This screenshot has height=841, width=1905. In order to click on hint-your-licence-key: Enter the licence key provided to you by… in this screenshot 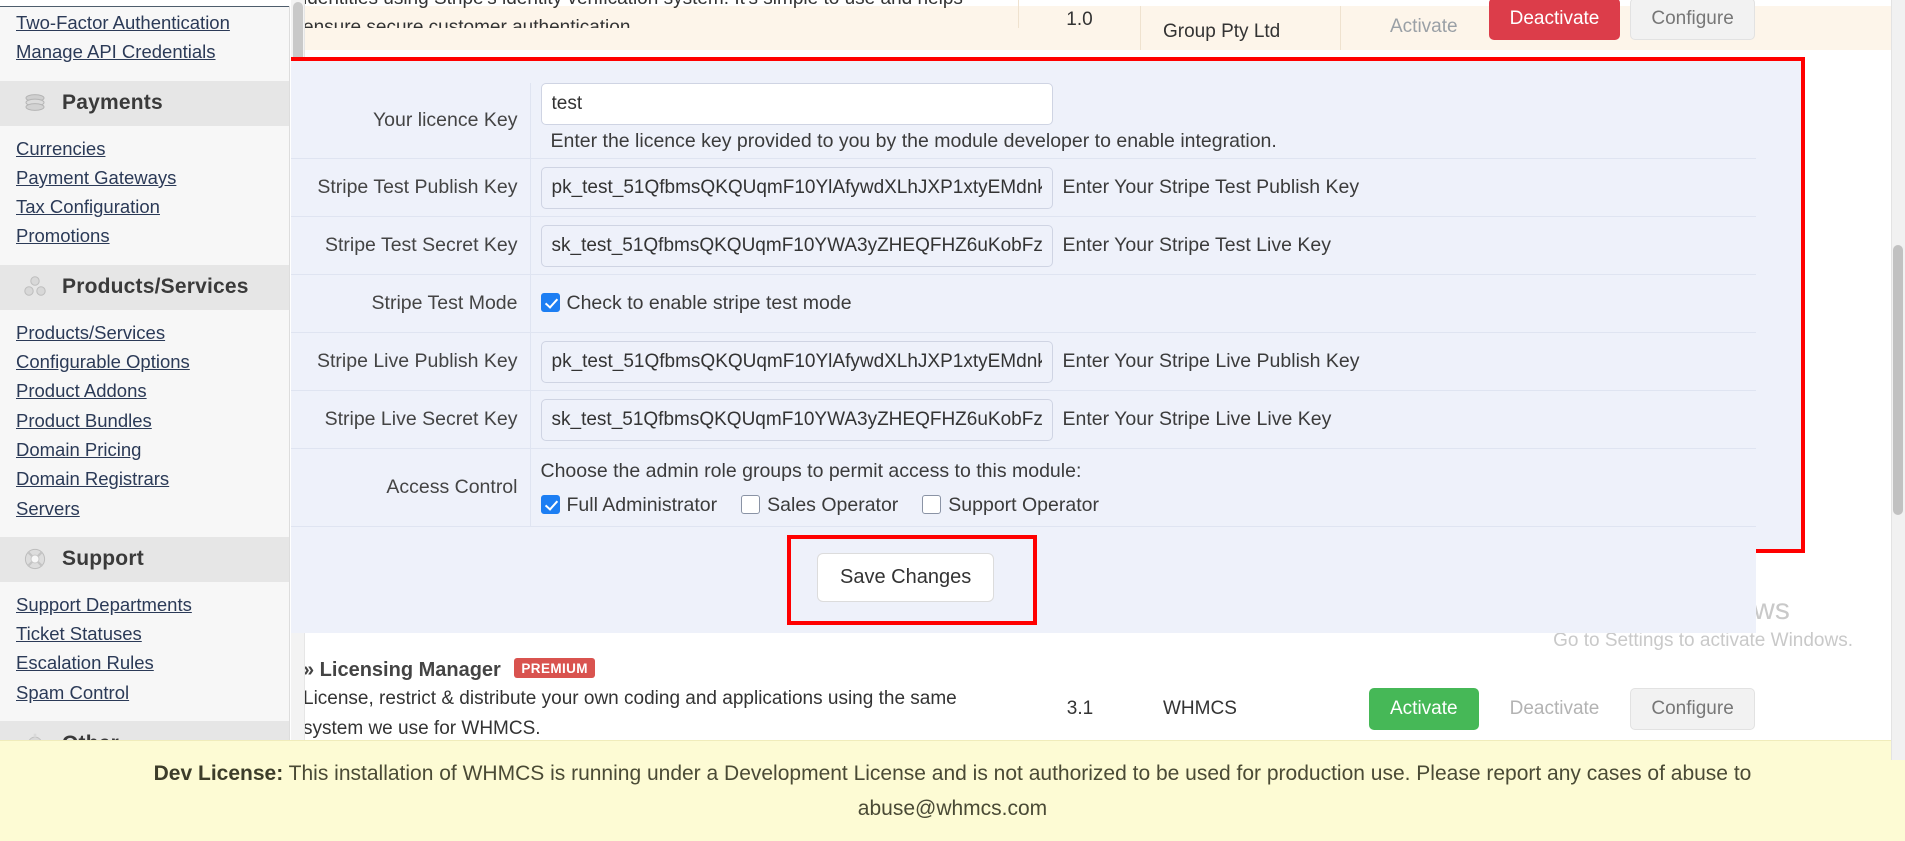, I will do `click(913, 141)`.